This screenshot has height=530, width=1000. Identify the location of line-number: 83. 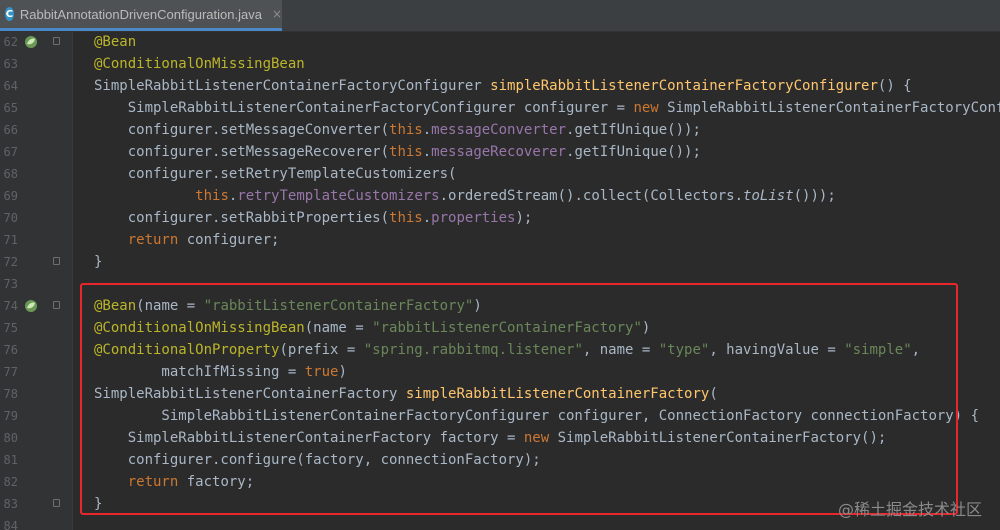
(10, 504).